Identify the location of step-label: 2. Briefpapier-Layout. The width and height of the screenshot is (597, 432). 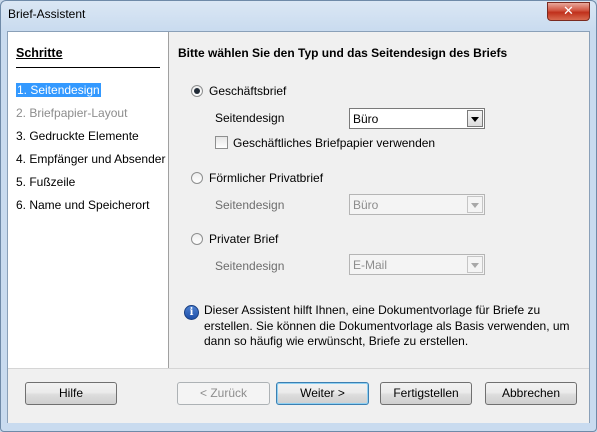
(72, 113).